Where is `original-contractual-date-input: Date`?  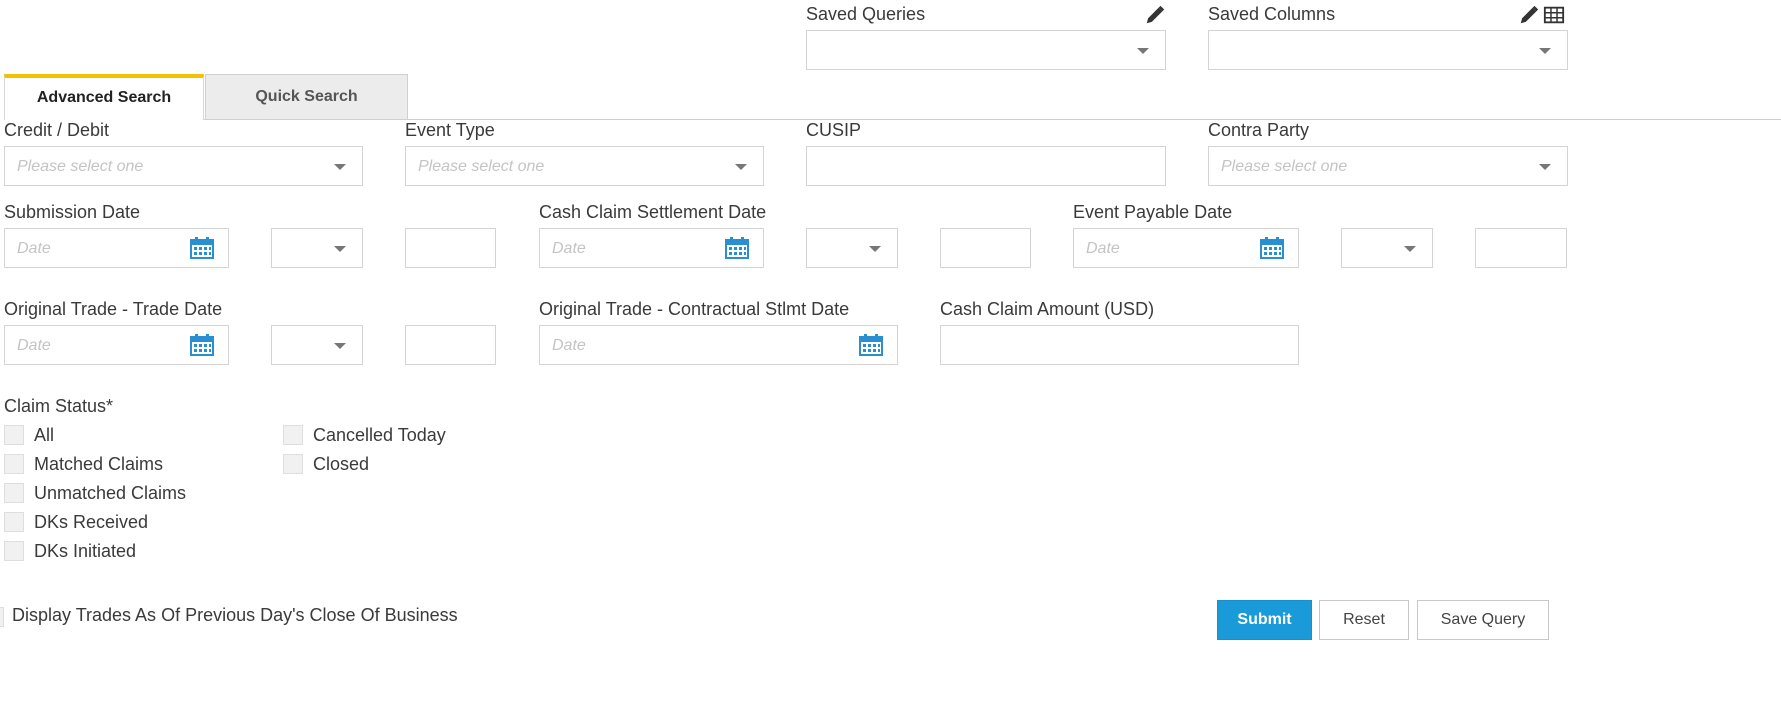
original-contractual-date-input: Date is located at coordinates (718, 345).